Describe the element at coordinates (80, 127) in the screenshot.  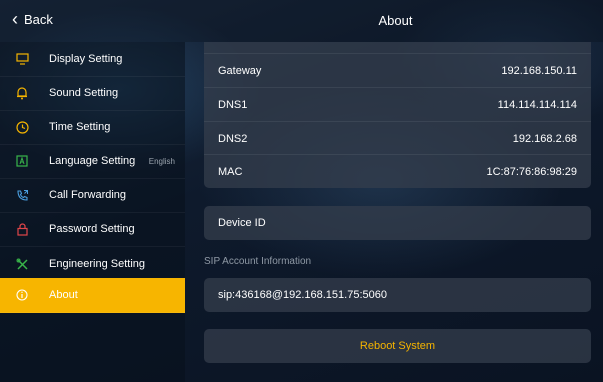
I see `sidebar-item-label: Time Setting` at that location.